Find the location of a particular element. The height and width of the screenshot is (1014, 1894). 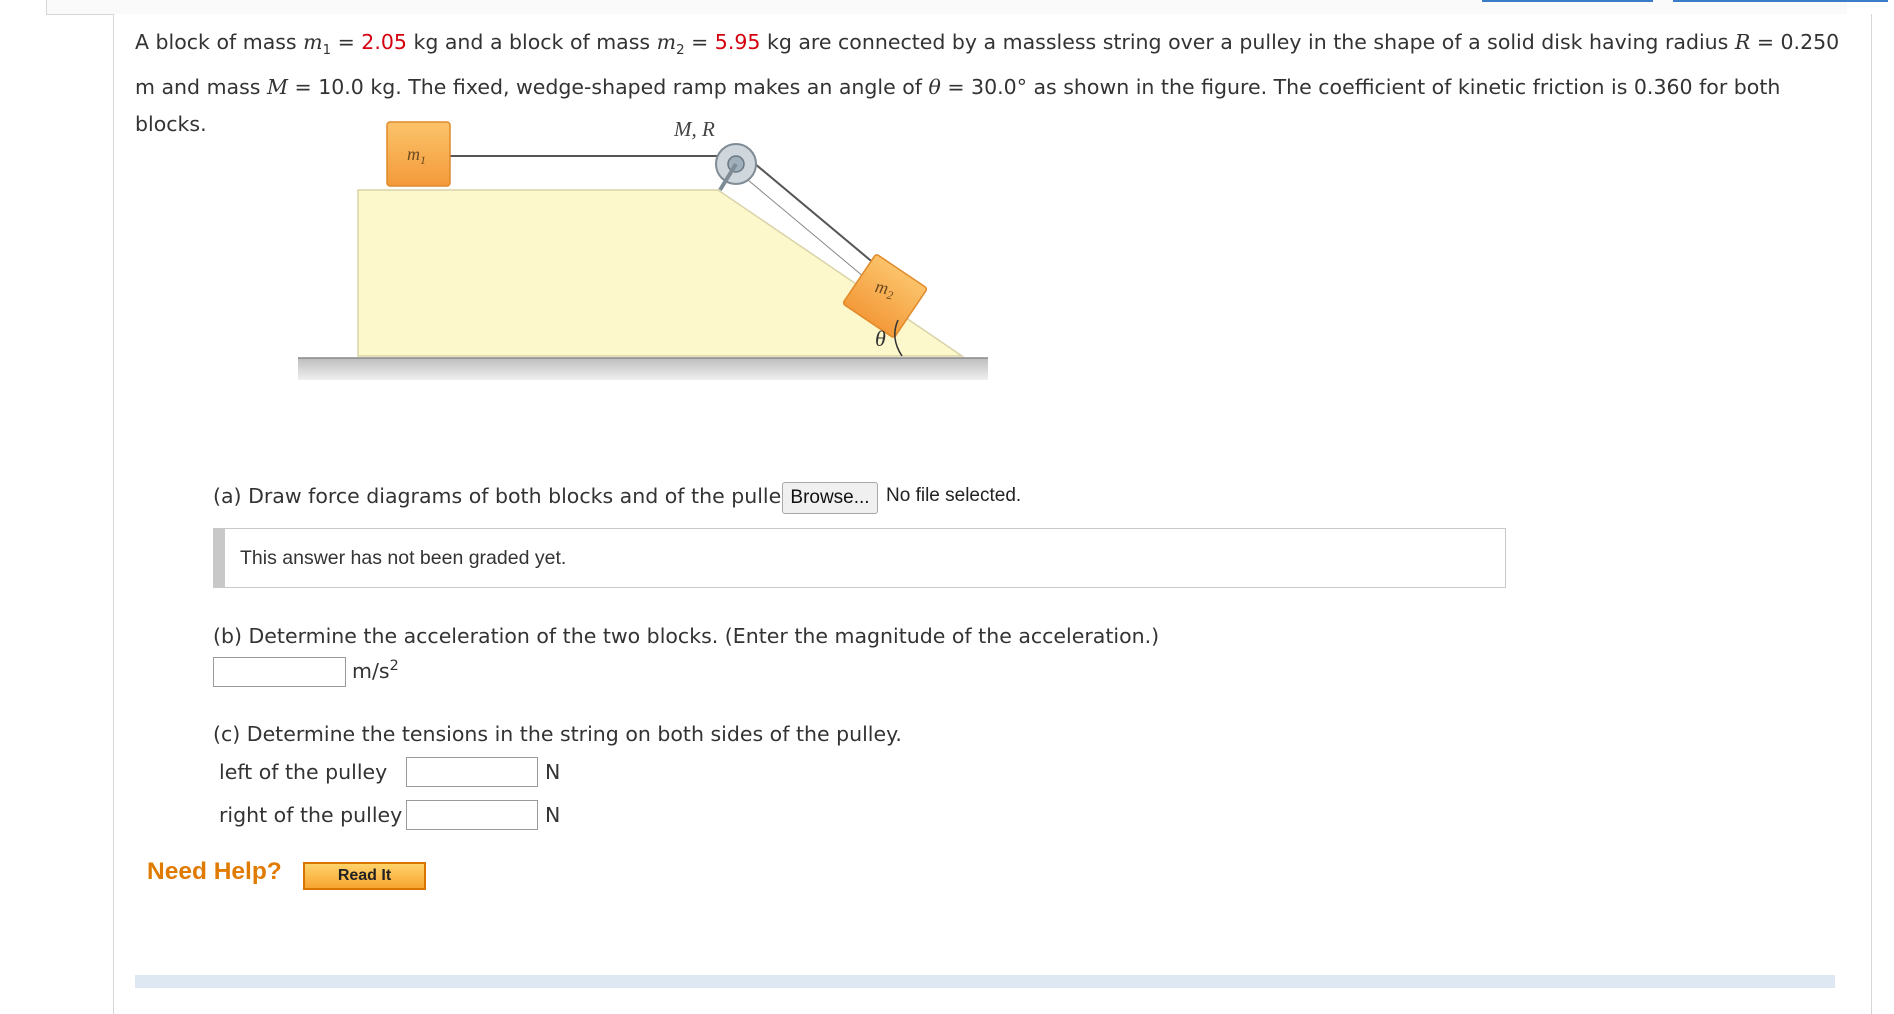

angle-label: θ is located at coordinates (880, 338).